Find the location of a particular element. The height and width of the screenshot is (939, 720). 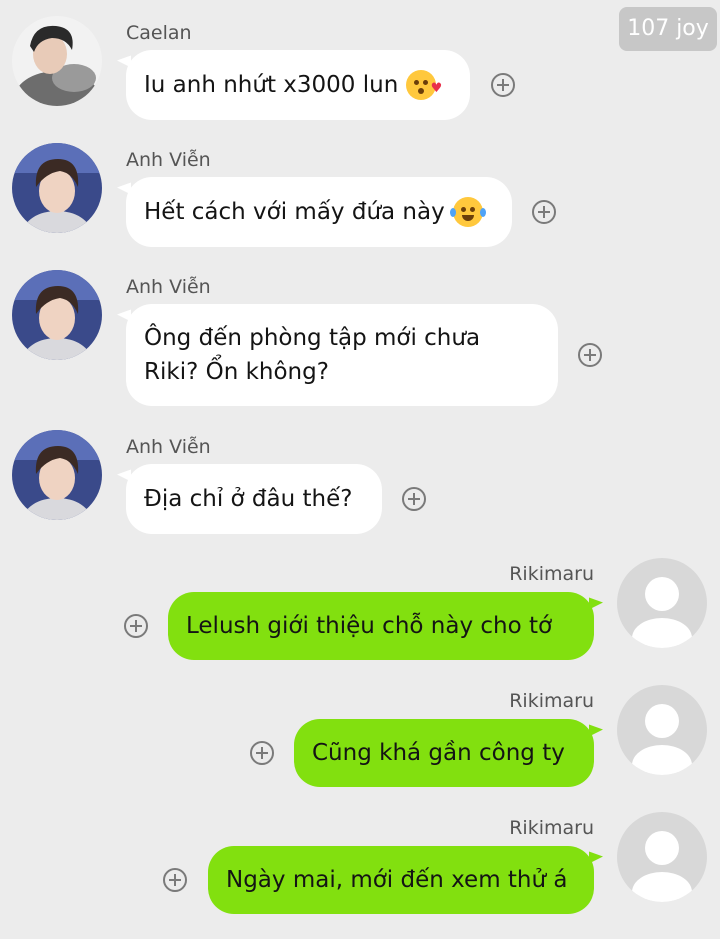

laughing-tears-emoji is located at coordinates (467, 212).